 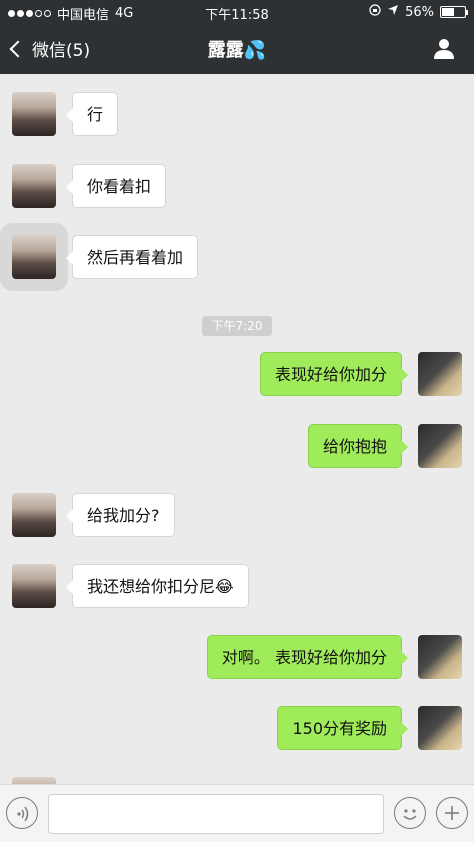 I want to click on outgoing-message: 150分有奖励, so click(x=342, y=728).